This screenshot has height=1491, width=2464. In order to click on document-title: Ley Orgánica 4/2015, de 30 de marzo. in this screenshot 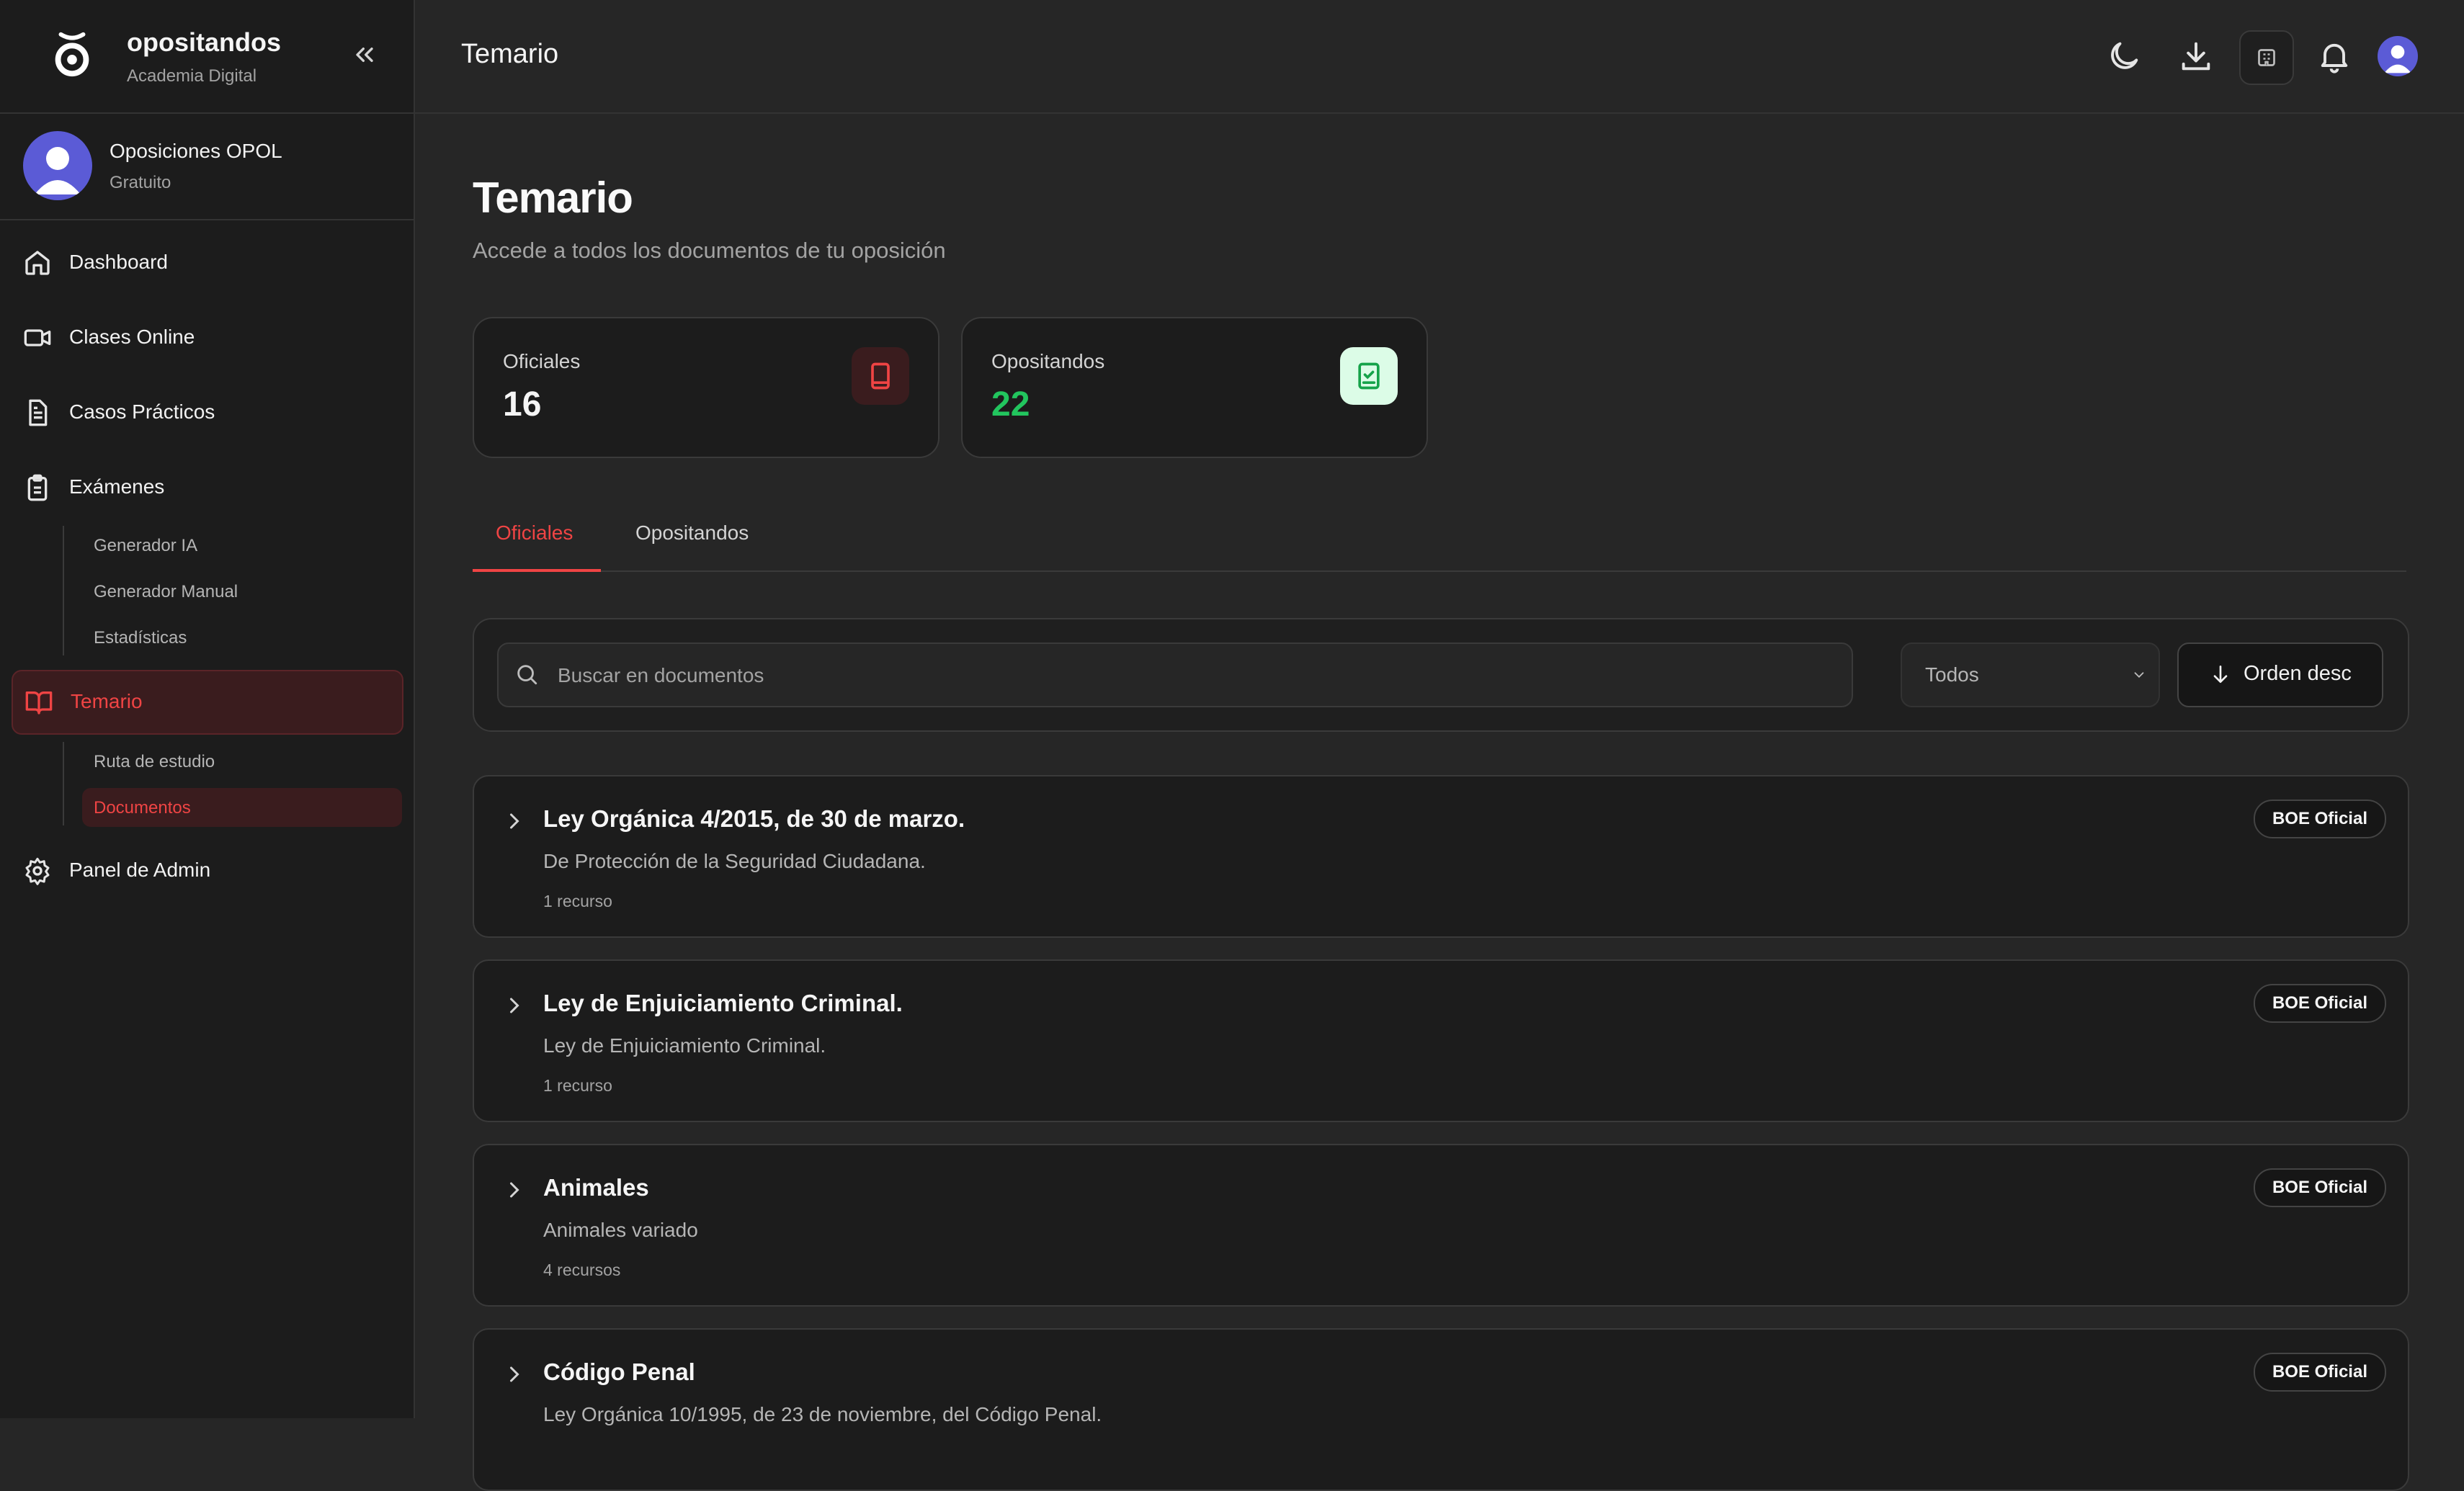, I will do `click(754, 818)`.